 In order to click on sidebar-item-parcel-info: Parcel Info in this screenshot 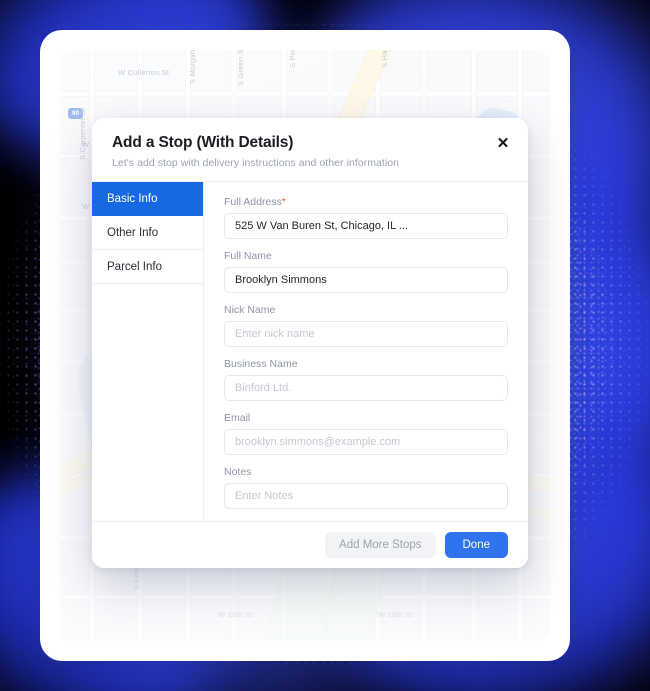, I will do `click(147, 267)`.